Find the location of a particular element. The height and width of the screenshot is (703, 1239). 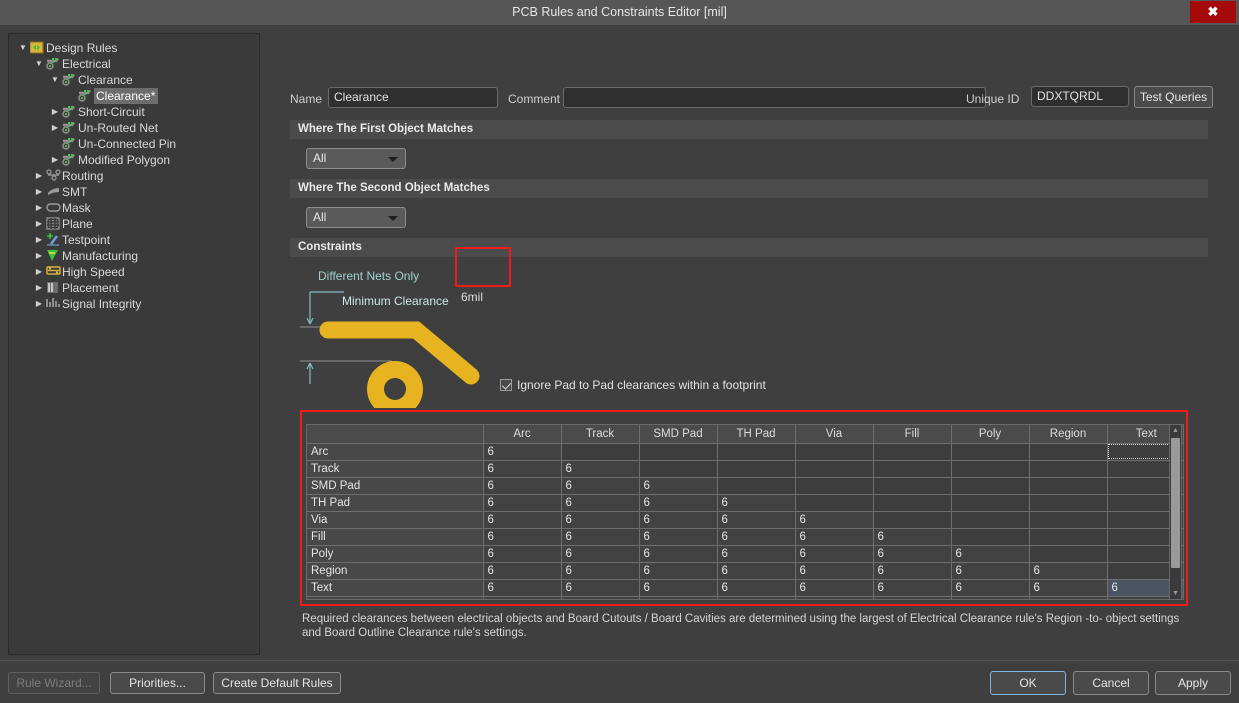

close-icon: ✖ is located at coordinates (1213, 12).